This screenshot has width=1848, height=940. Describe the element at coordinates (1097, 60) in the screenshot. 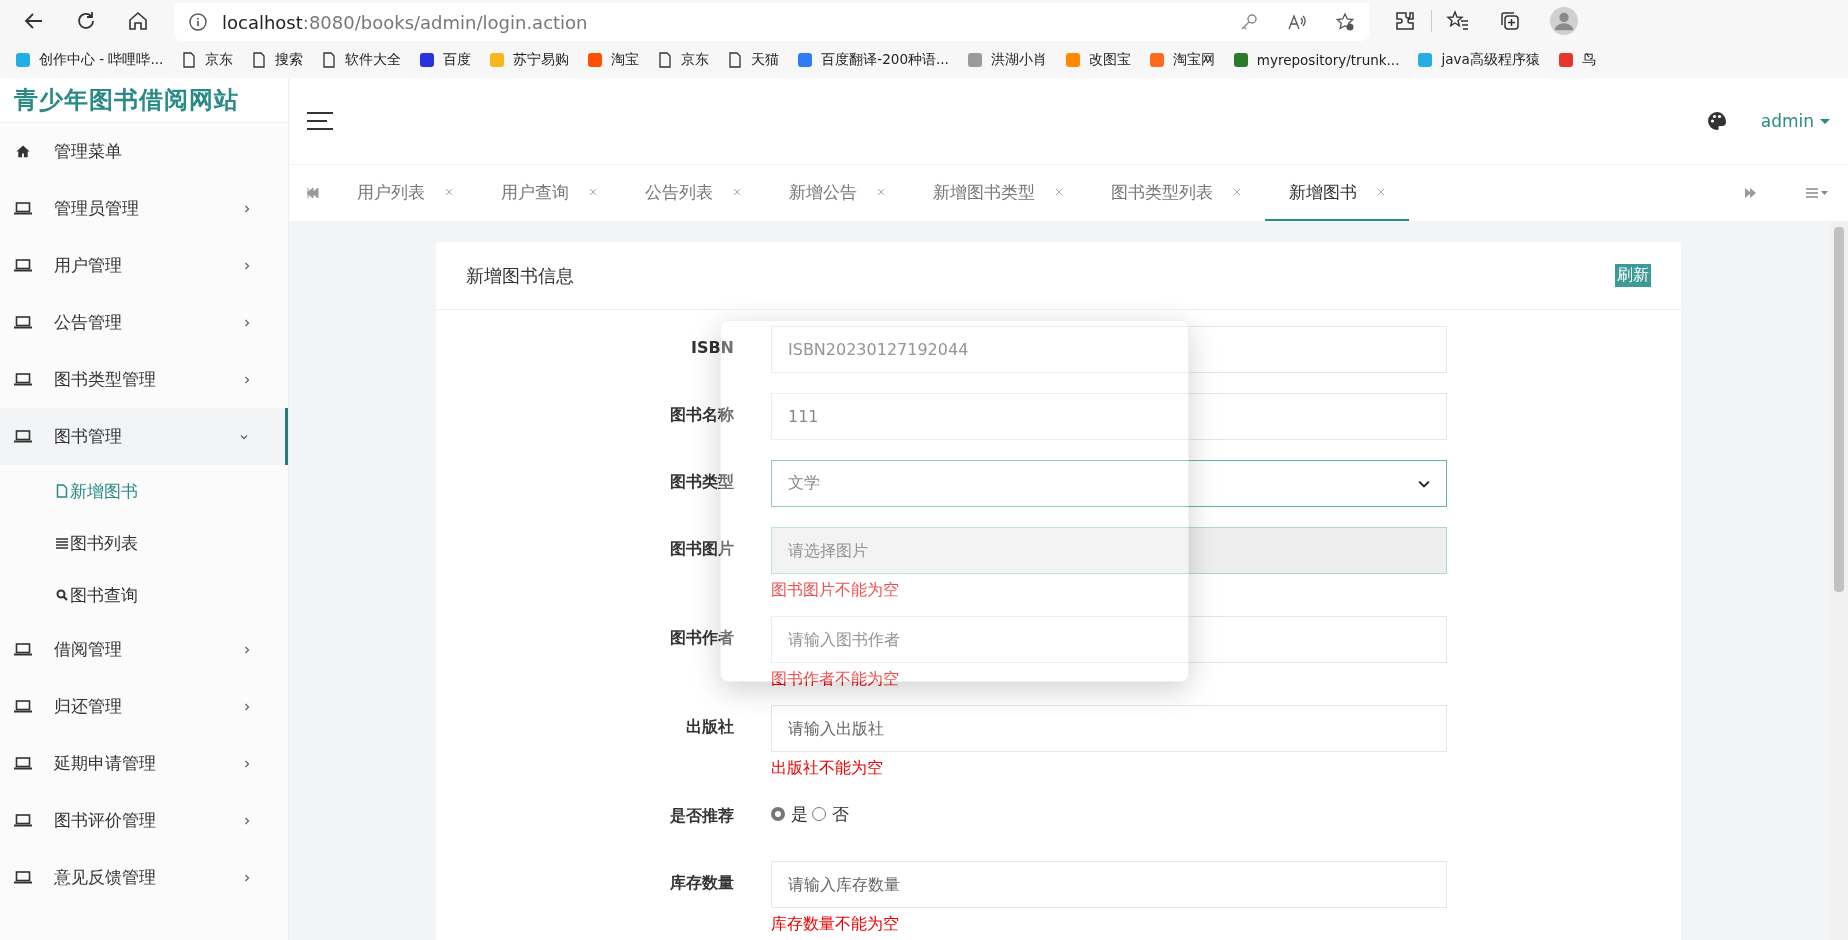

I see `bookmark: 改图宝` at that location.